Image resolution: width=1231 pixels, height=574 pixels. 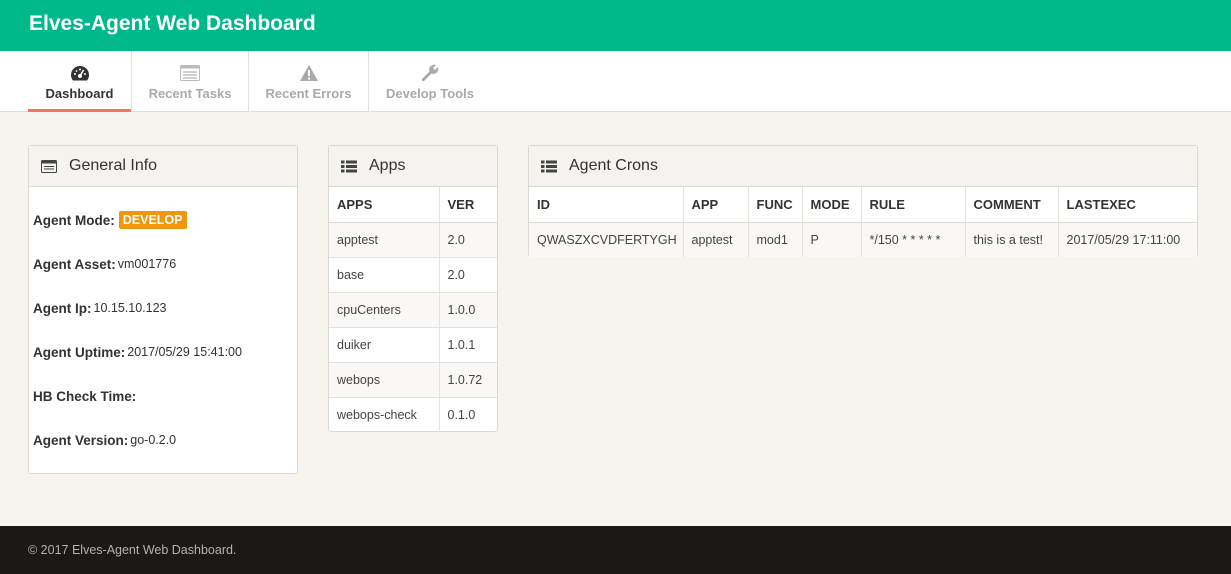 I want to click on app-name: base, so click(x=384, y=275).